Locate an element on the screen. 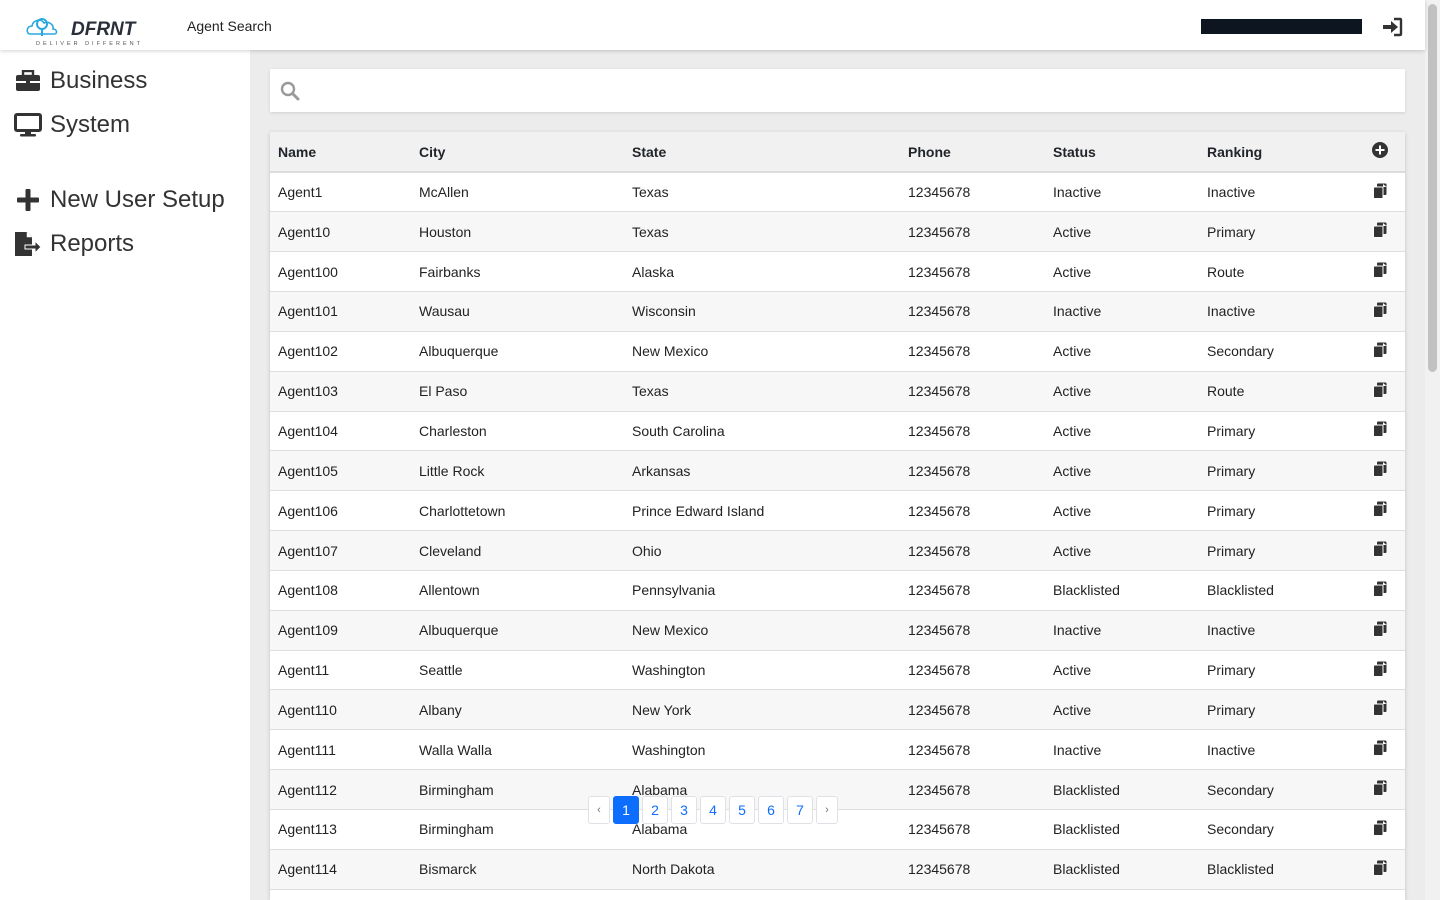 The height and width of the screenshot is (900, 1440). column-header-city: City is located at coordinates (517, 152).